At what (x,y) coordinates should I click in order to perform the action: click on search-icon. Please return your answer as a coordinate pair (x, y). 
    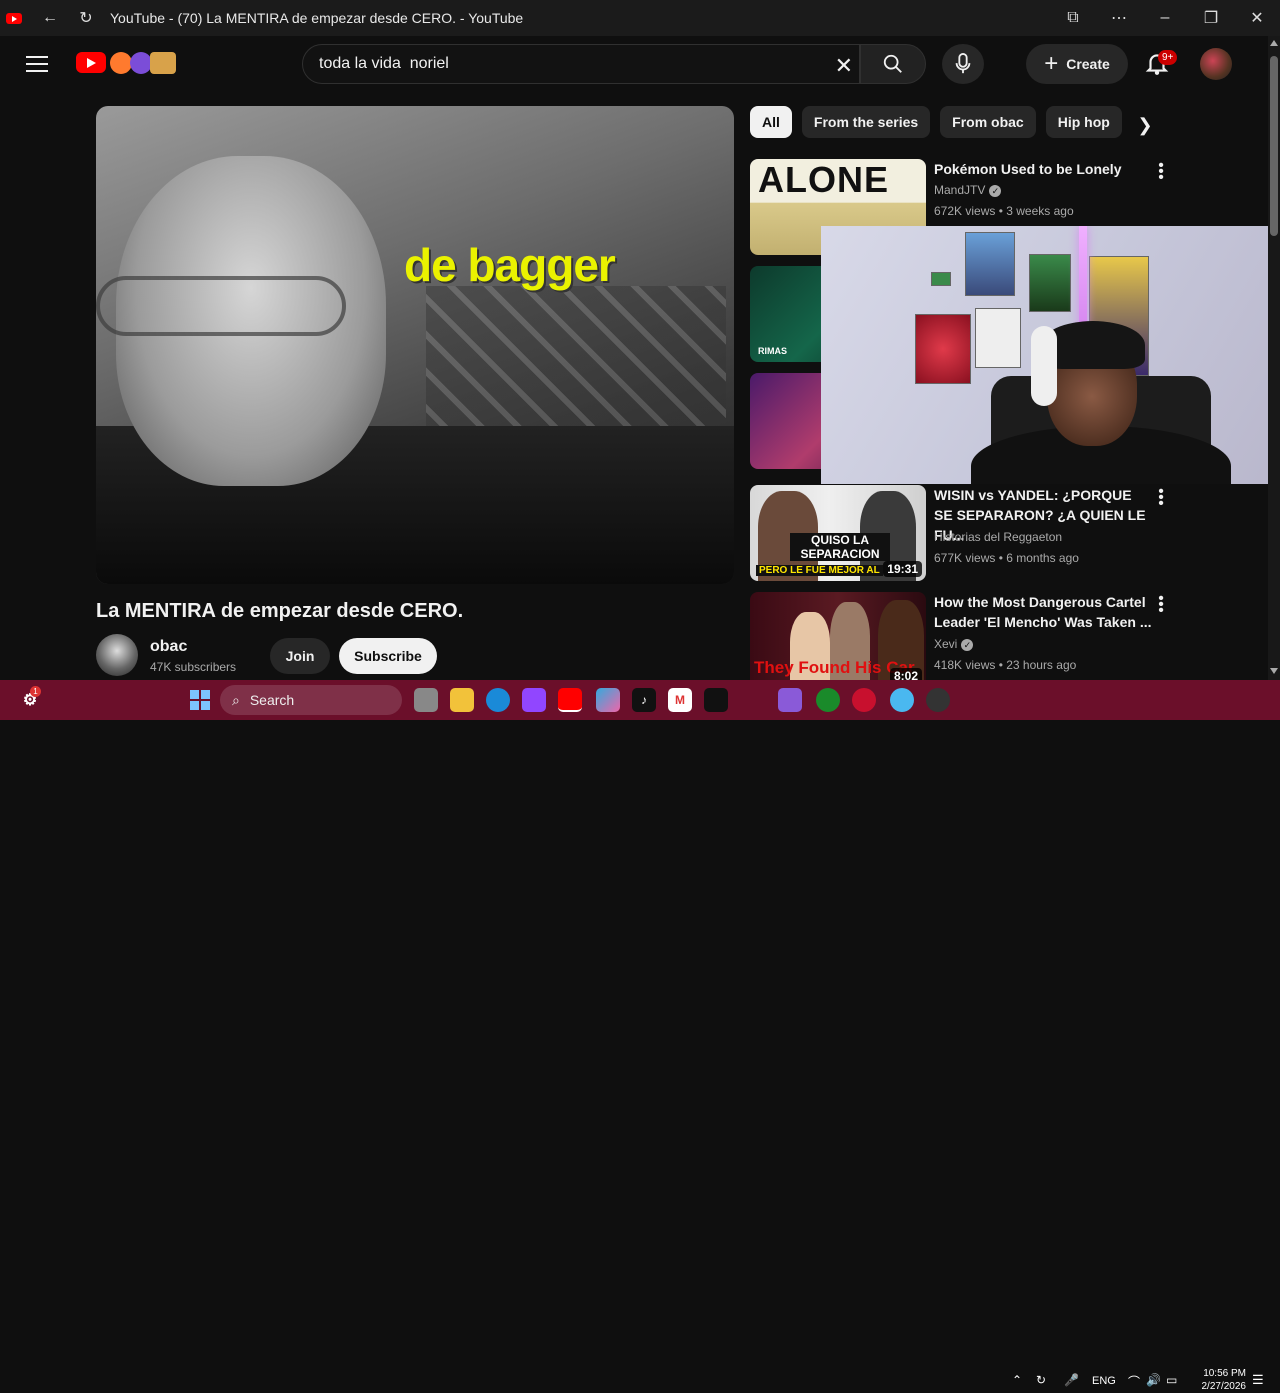
    Looking at the image, I should click on (892, 63).